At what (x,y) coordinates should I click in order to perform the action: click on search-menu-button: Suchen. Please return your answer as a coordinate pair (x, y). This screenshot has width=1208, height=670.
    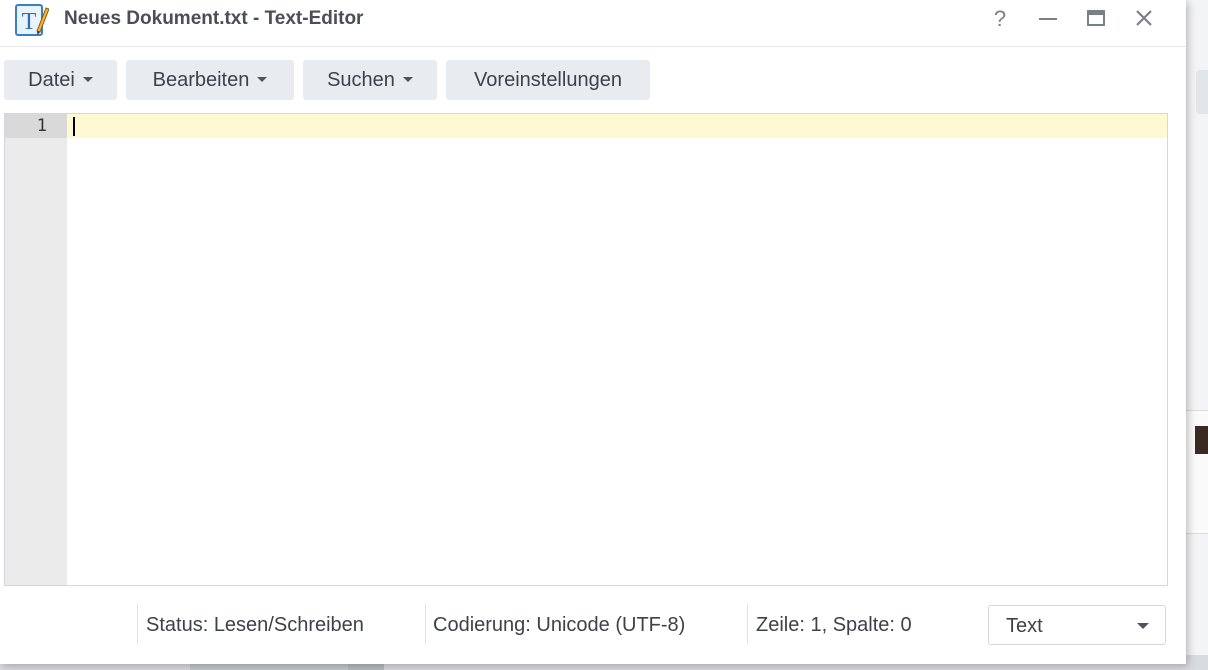
    Looking at the image, I should click on (370, 80).